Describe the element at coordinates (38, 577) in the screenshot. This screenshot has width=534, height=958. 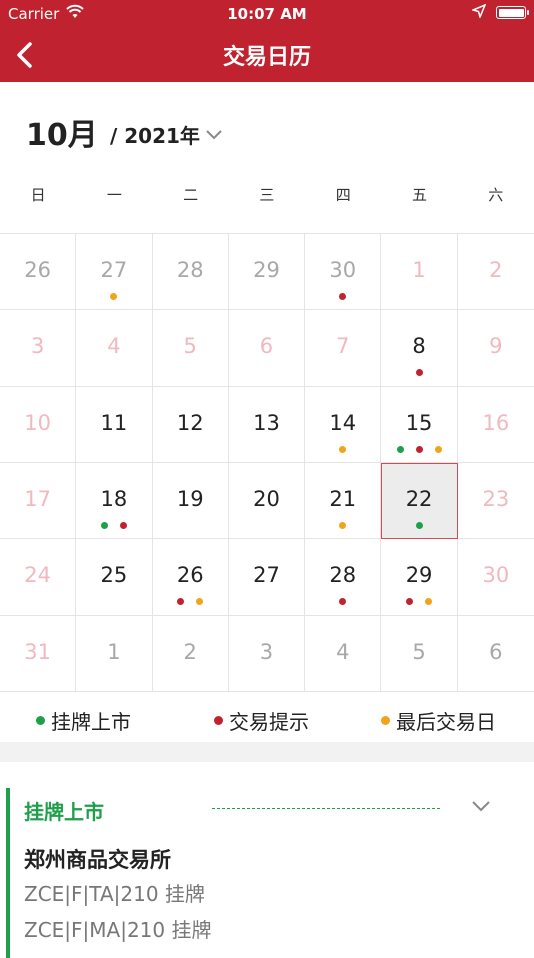
I see `calendar-day-cell: 24` at that location.